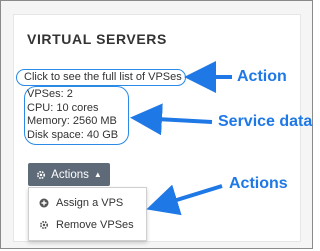 This screenshot has height=251, width=320. Describe the element at coordinates (97, 39) in the screenshot. I see `panel-title: VIRTUAL SERVERS` at that location.